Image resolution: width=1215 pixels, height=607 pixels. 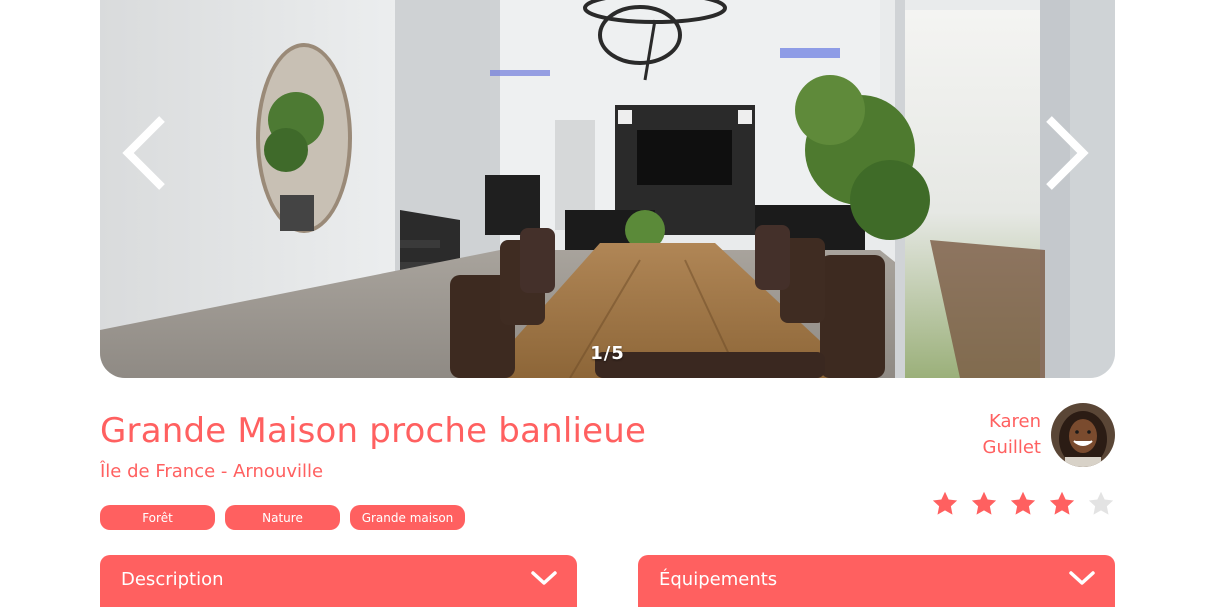 I want to click on equipment-collapse-toggle: Équipements, so click(x=876, y=581).